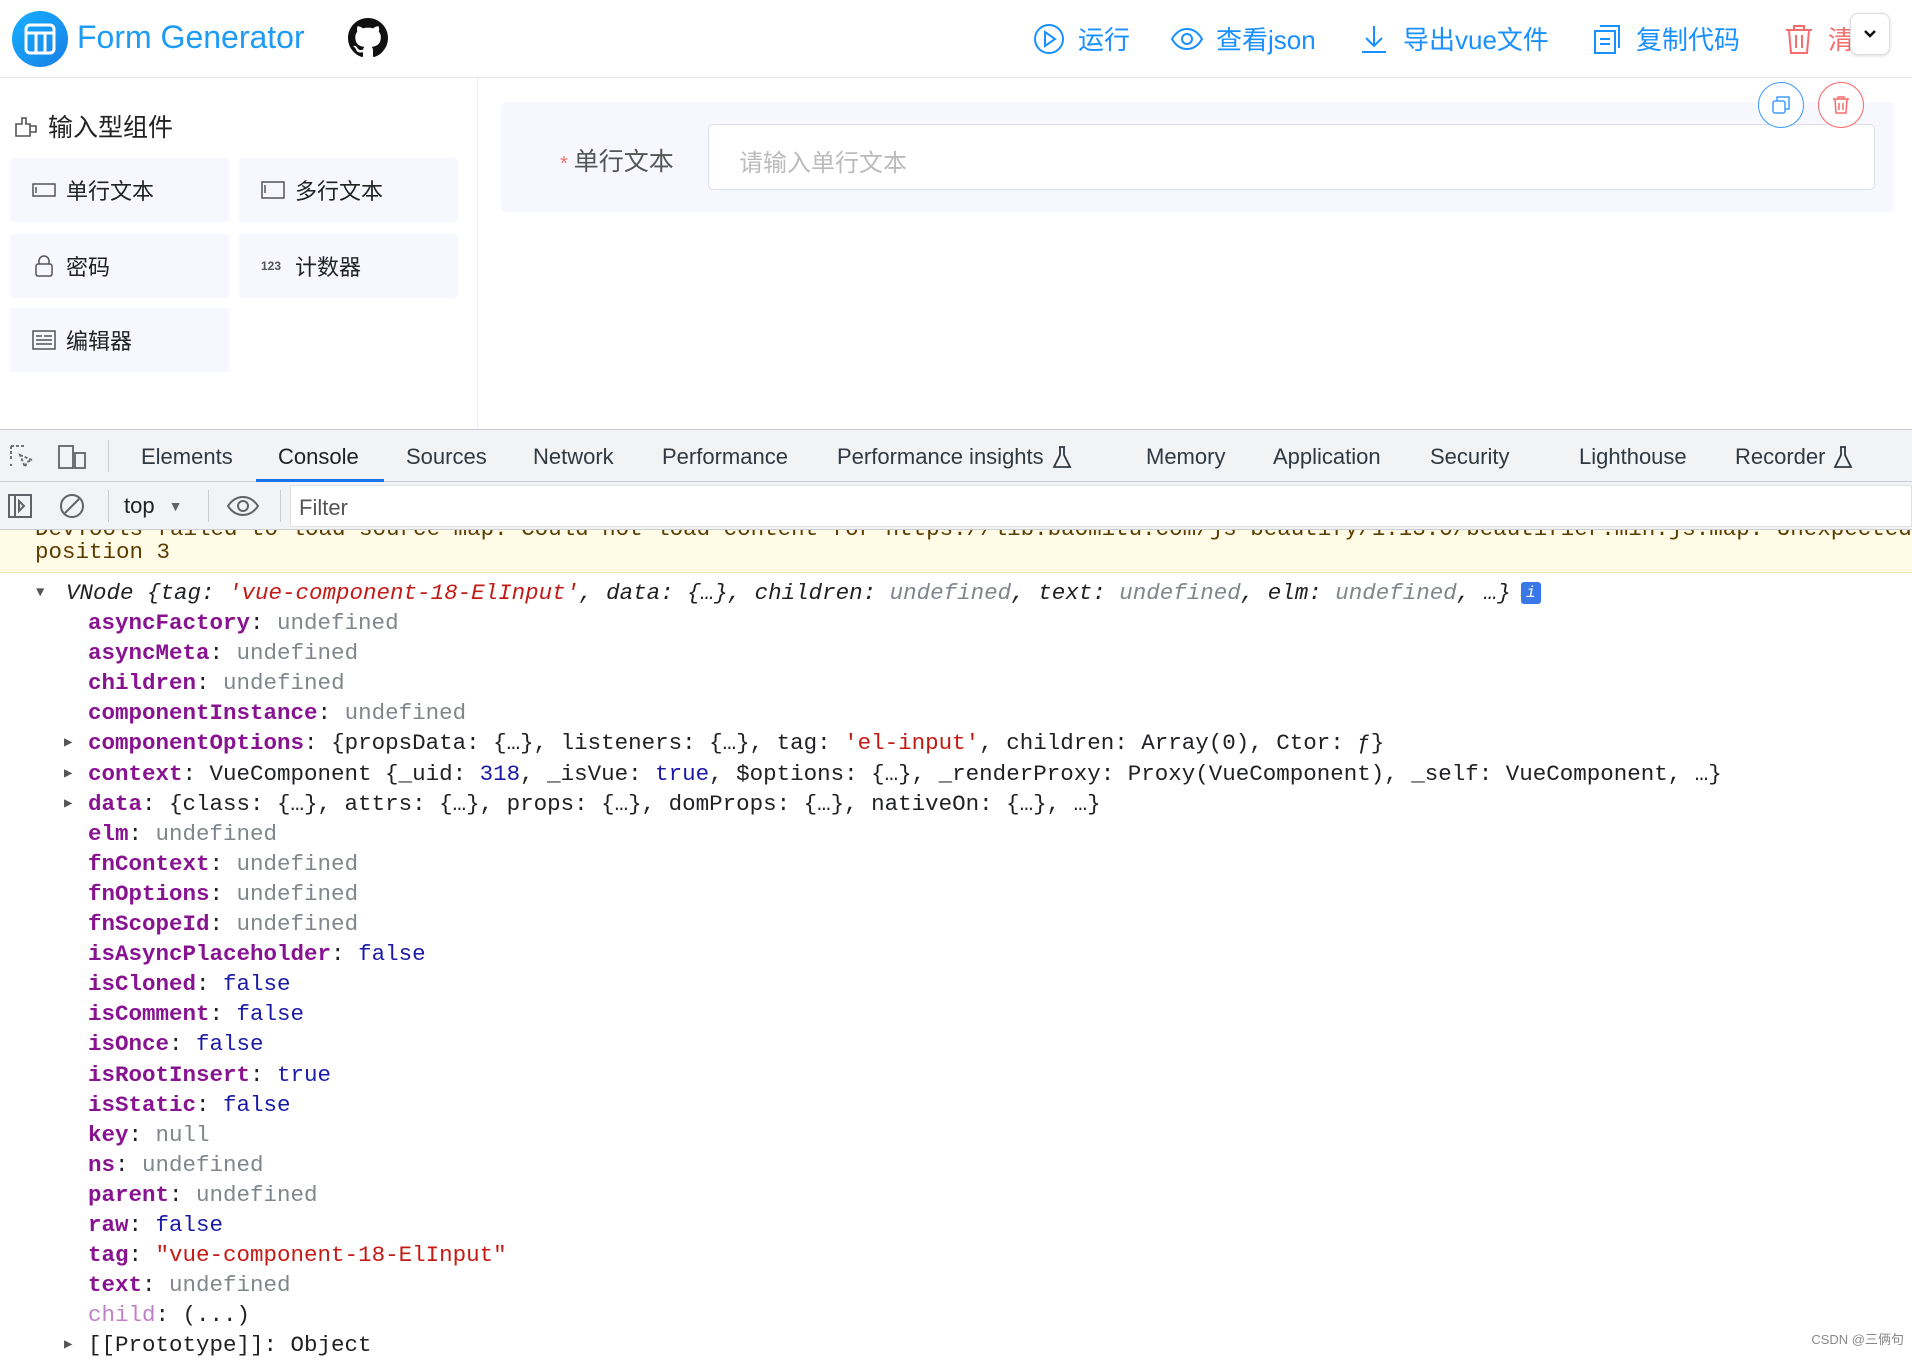 Image resolution: width=1912 pixels, height=1360 pixels. I want to click on tab-security: Security, so click(1469, 457).